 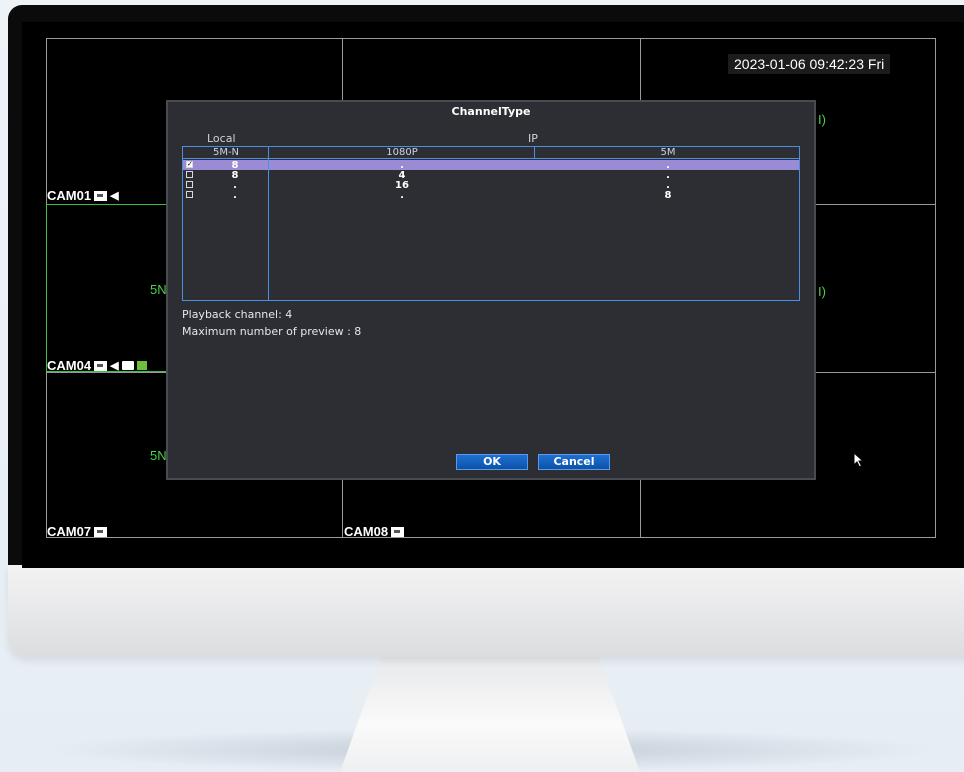 What do you see at coordinates (533, 138) in the screenshot?
I see `ip-group-header: IP` at bounding box center [533, 138].